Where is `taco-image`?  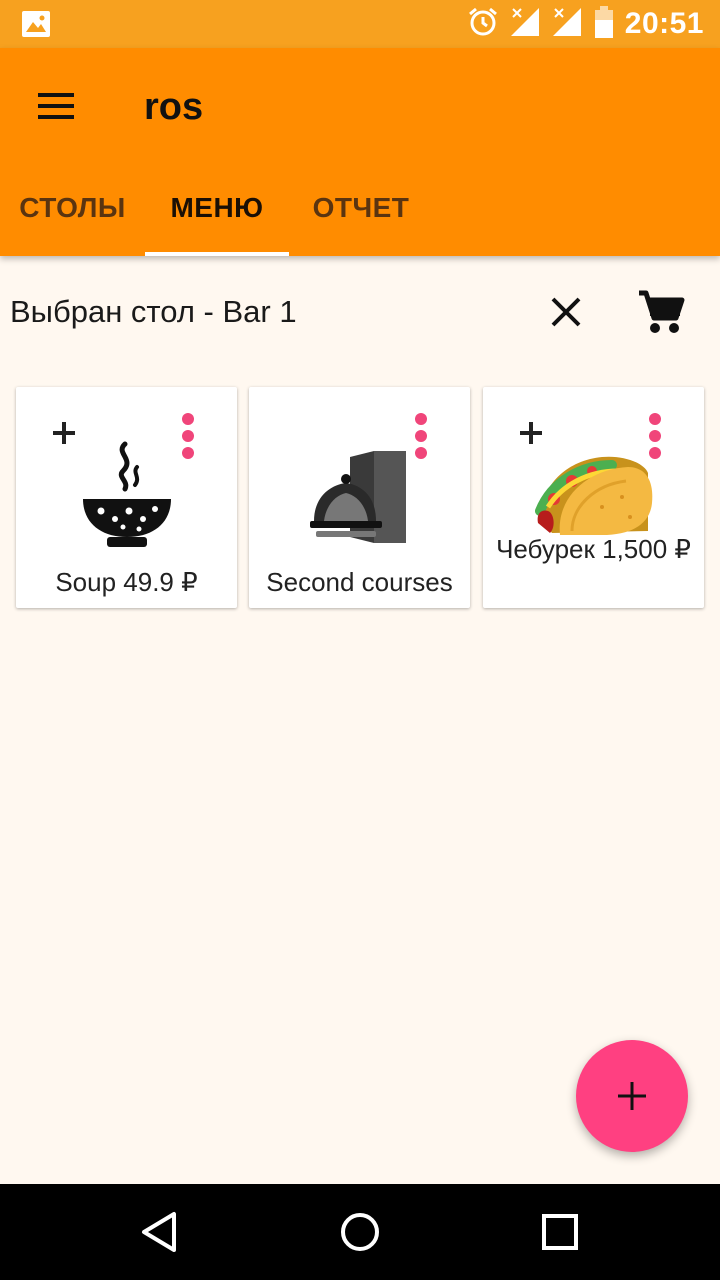
taco-image is located at coordinates (594, 496).